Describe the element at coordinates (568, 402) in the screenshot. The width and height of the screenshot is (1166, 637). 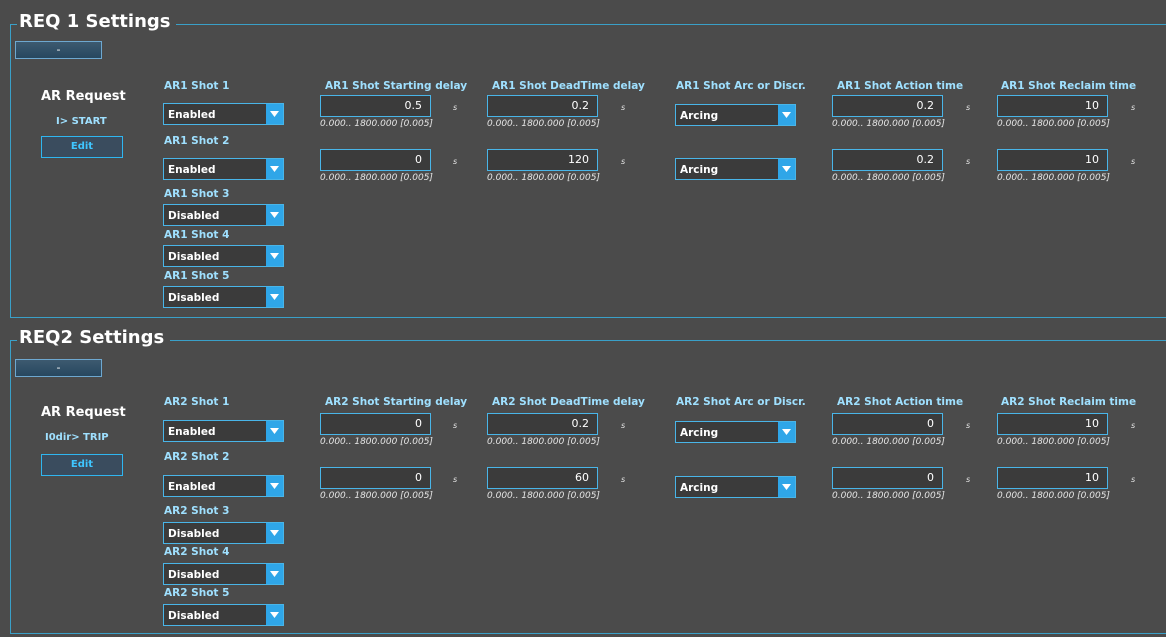
I see `column-header-deadtime-delay: AR2 Shot DeadTime delay` at that location.